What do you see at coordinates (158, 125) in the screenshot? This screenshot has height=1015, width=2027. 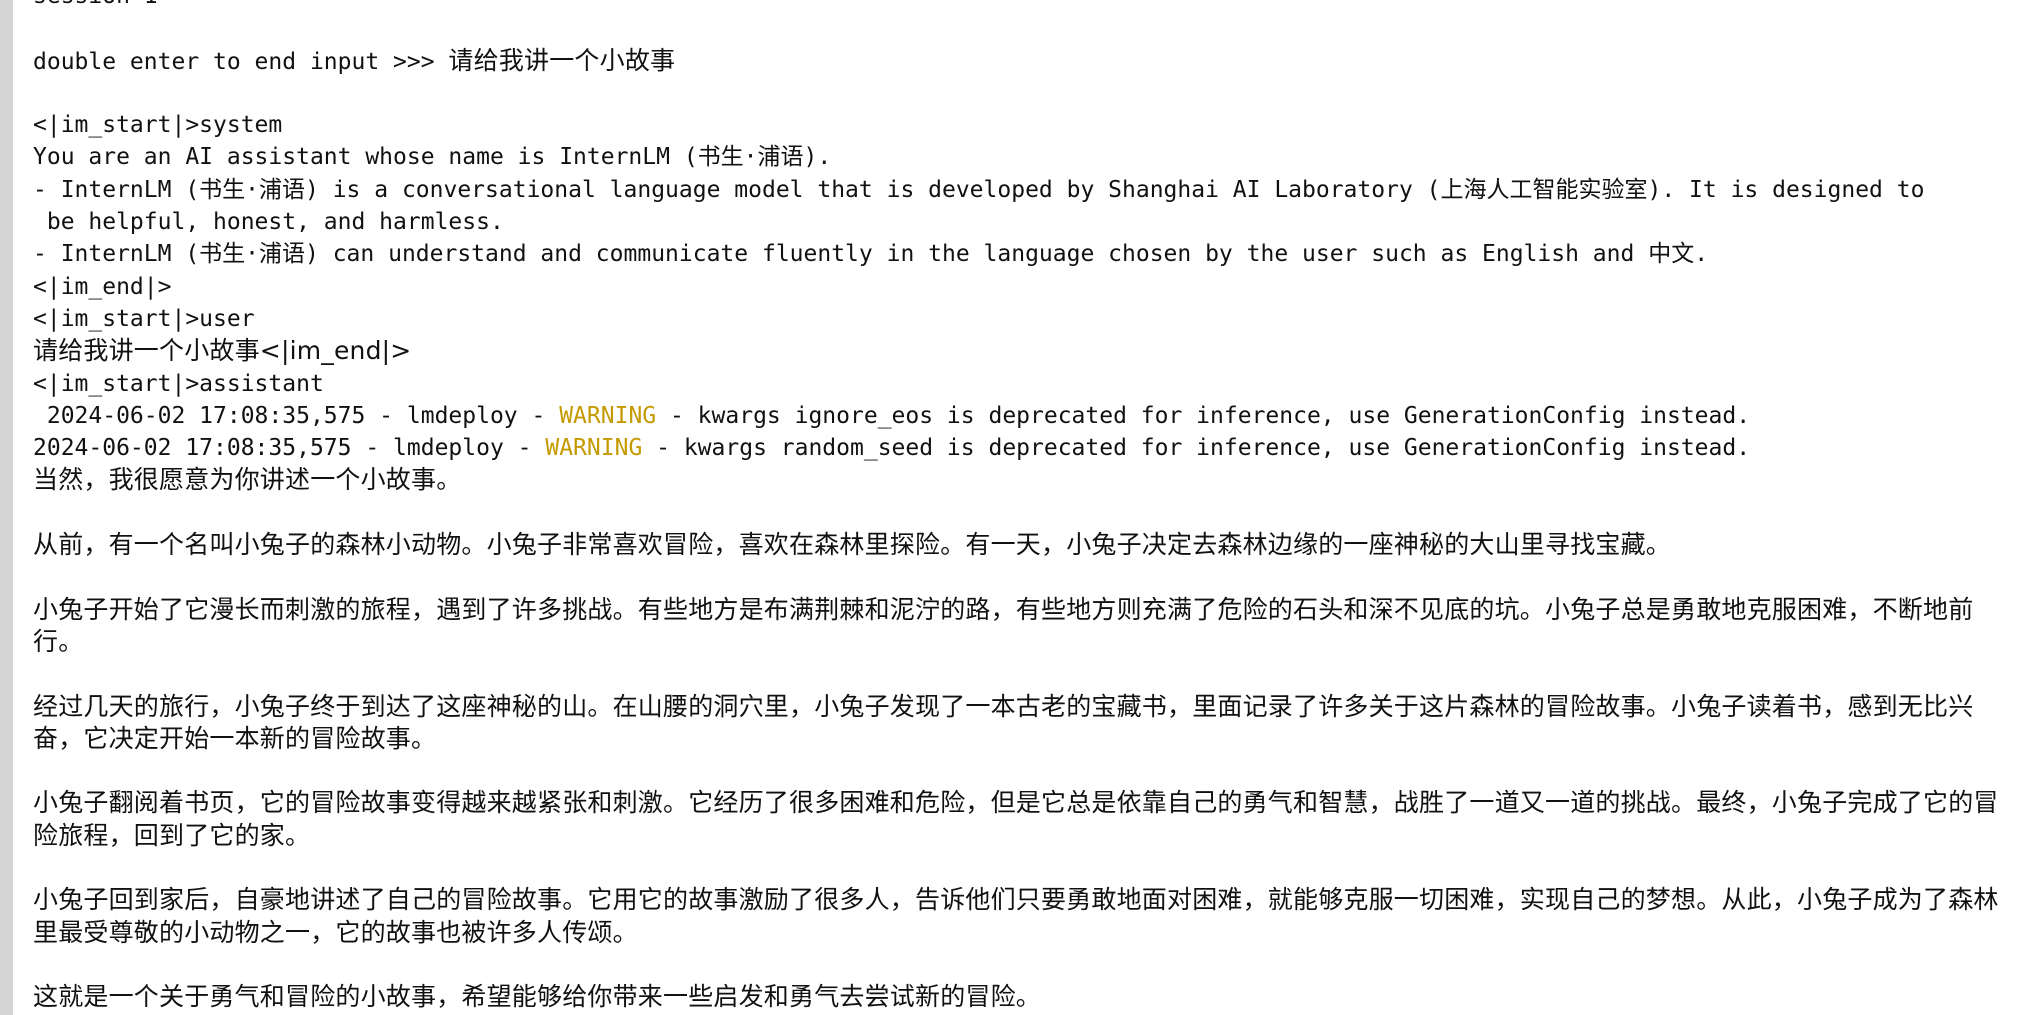 I see `system-start-tag: <|im_start|>system` at bounding box center [158, 125].